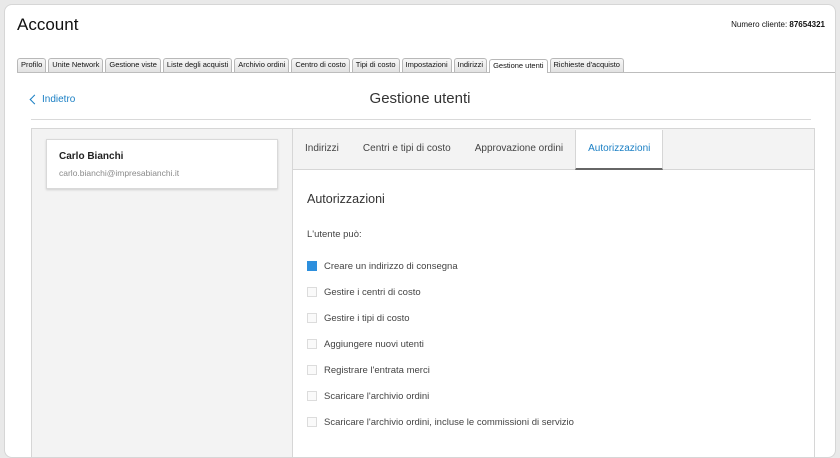  What do you see at coordinates (334, 234) in the screenshot?
I see `section-lead: L'utente può:` at bounding box center [334, 234].